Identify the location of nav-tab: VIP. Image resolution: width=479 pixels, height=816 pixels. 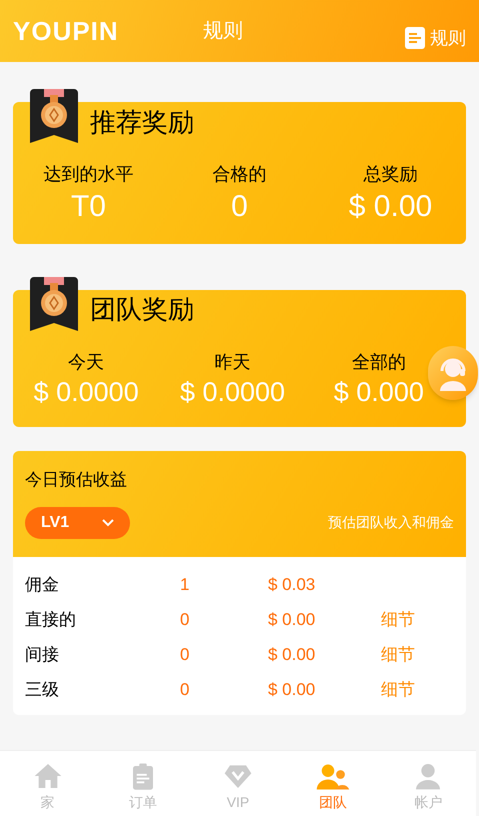
(238, 783).